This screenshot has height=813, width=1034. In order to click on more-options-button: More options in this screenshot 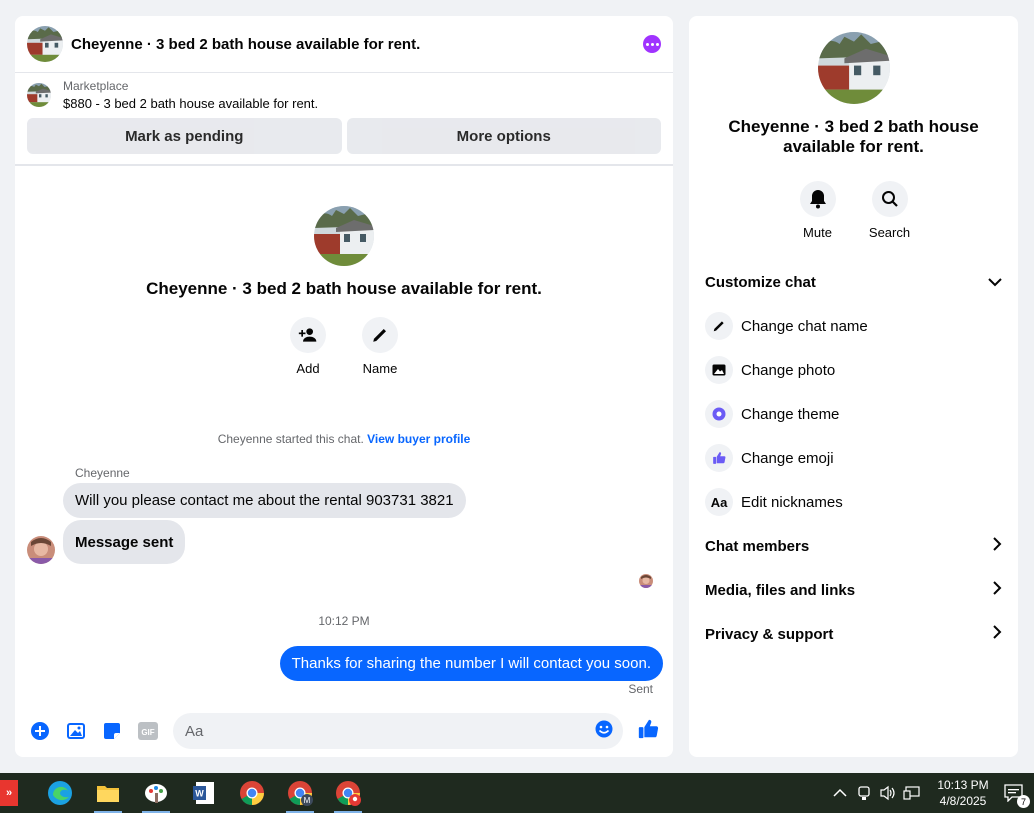, I will do `click(503, 136)`.